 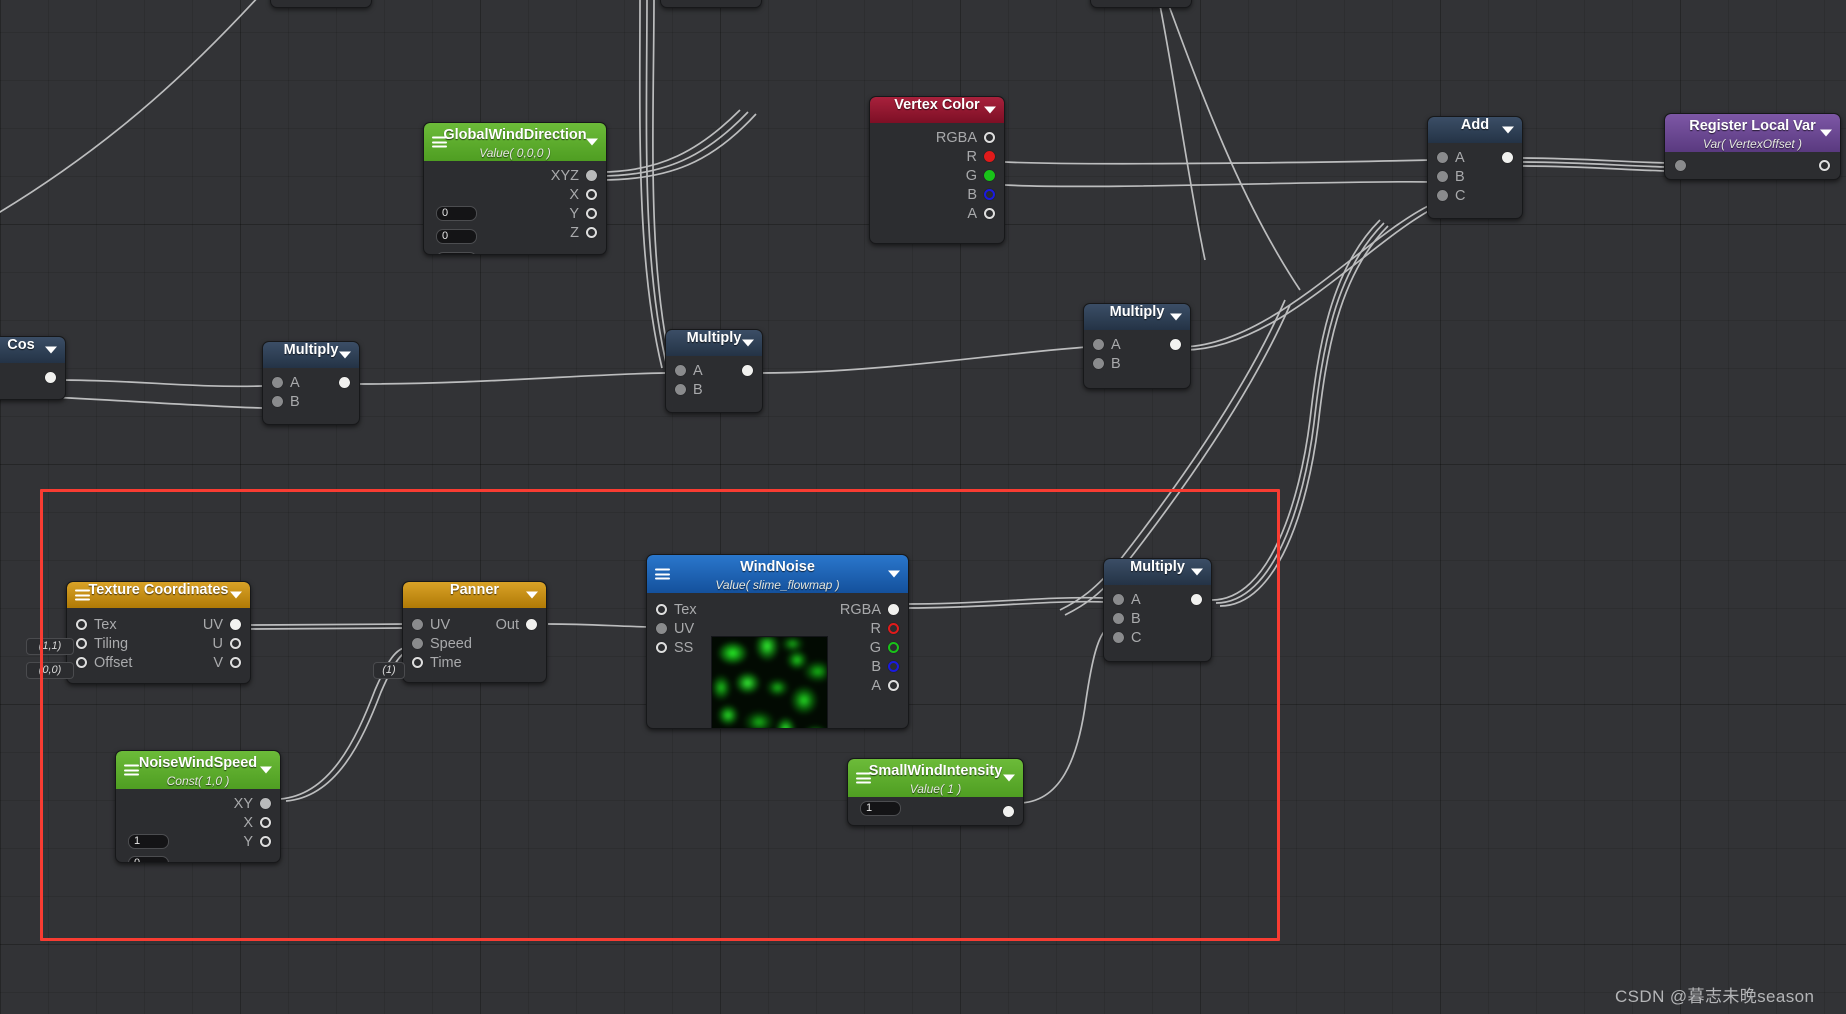 What do you see at coordinates (591, 213) in the screenshot?
I see `output-port-y` at bounding box center [591, 213].